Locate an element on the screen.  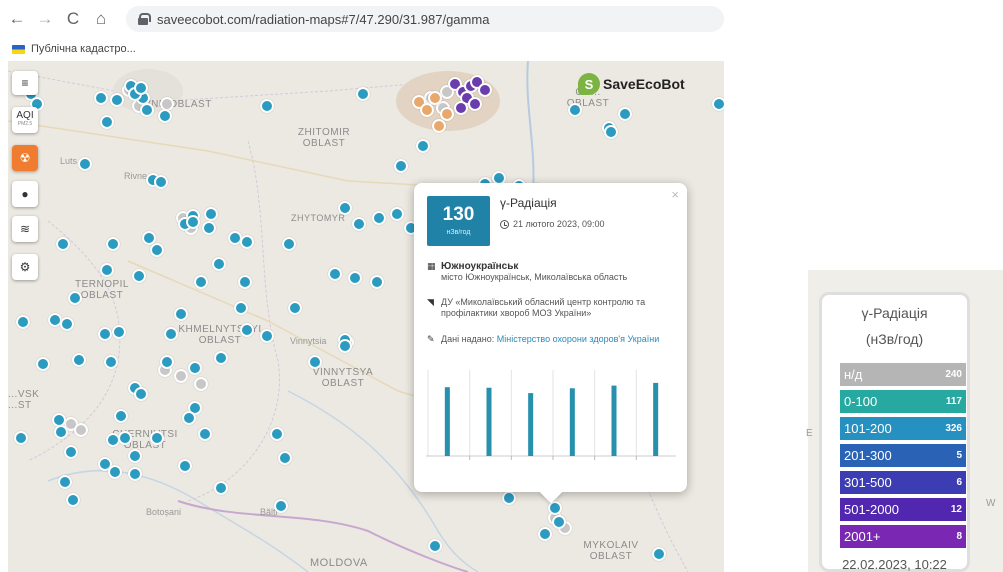
legend-row: 501-2000 12 is located at coordinates (903, 509).